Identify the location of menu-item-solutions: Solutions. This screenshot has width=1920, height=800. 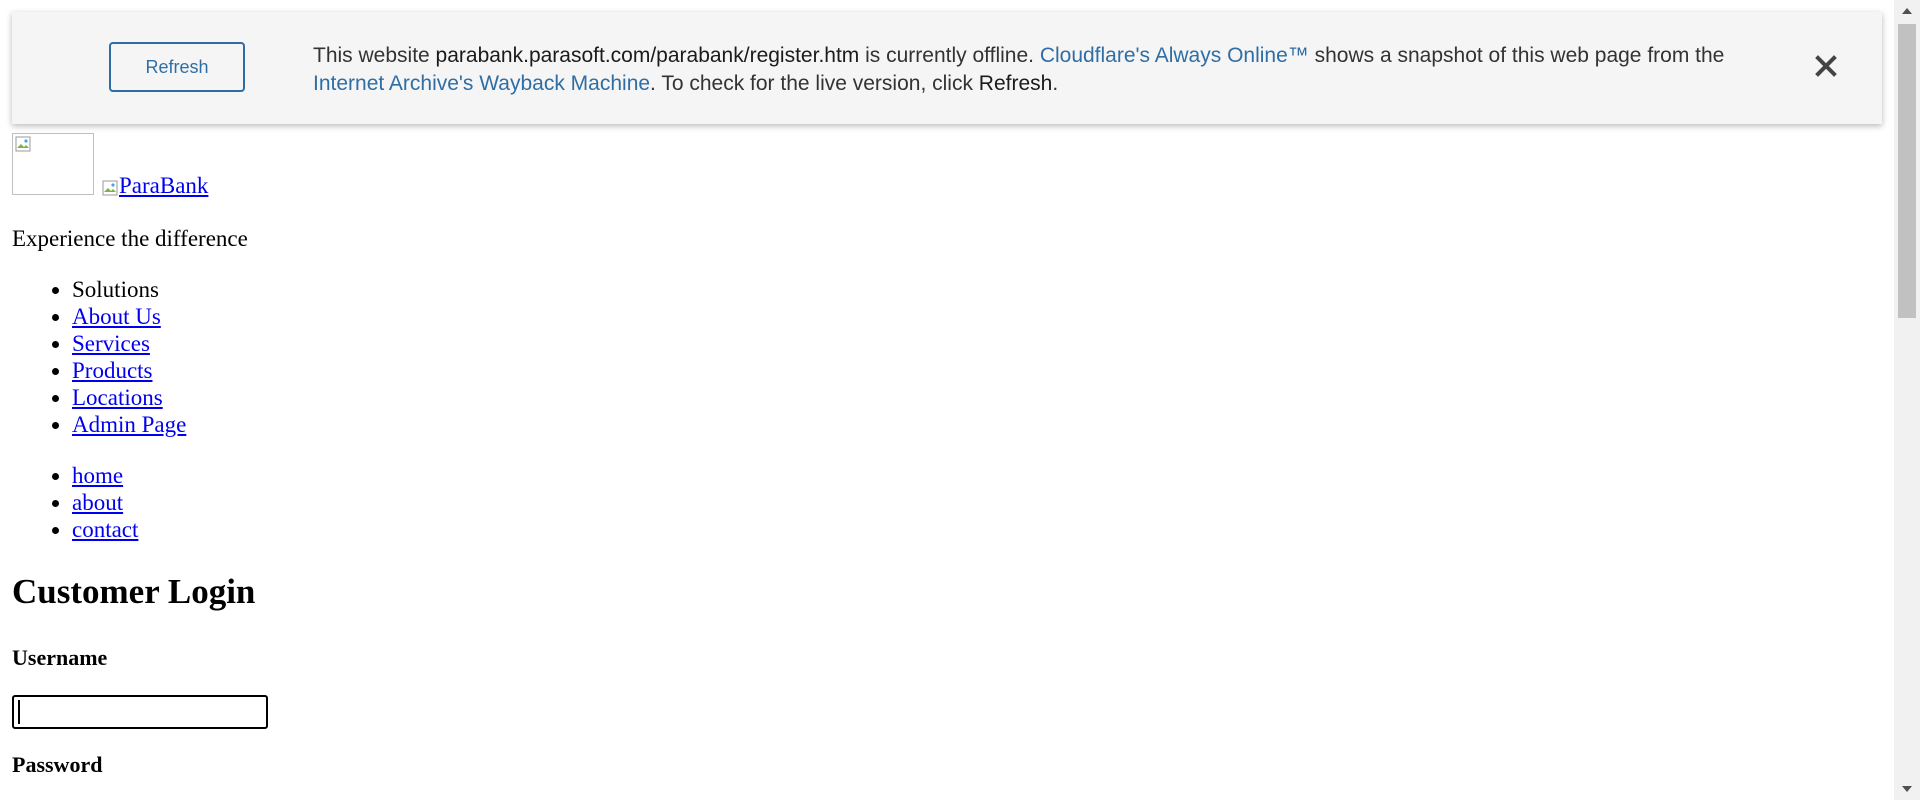
(129, 289).